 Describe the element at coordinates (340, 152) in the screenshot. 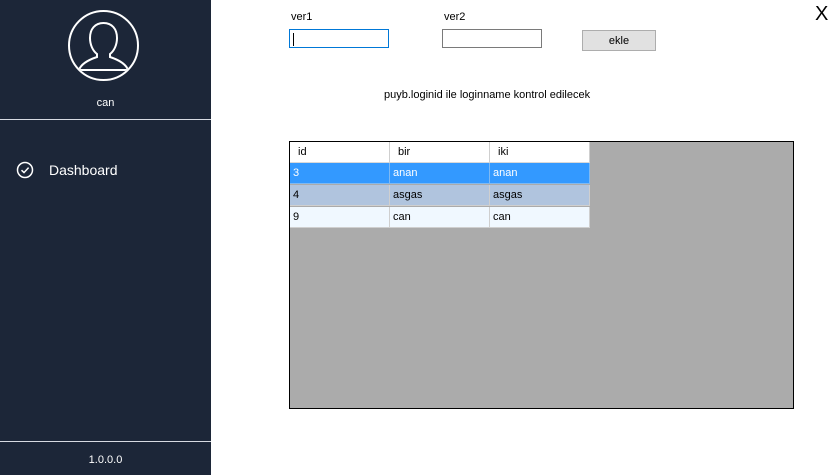

I see `column-header-id: id` at that location.